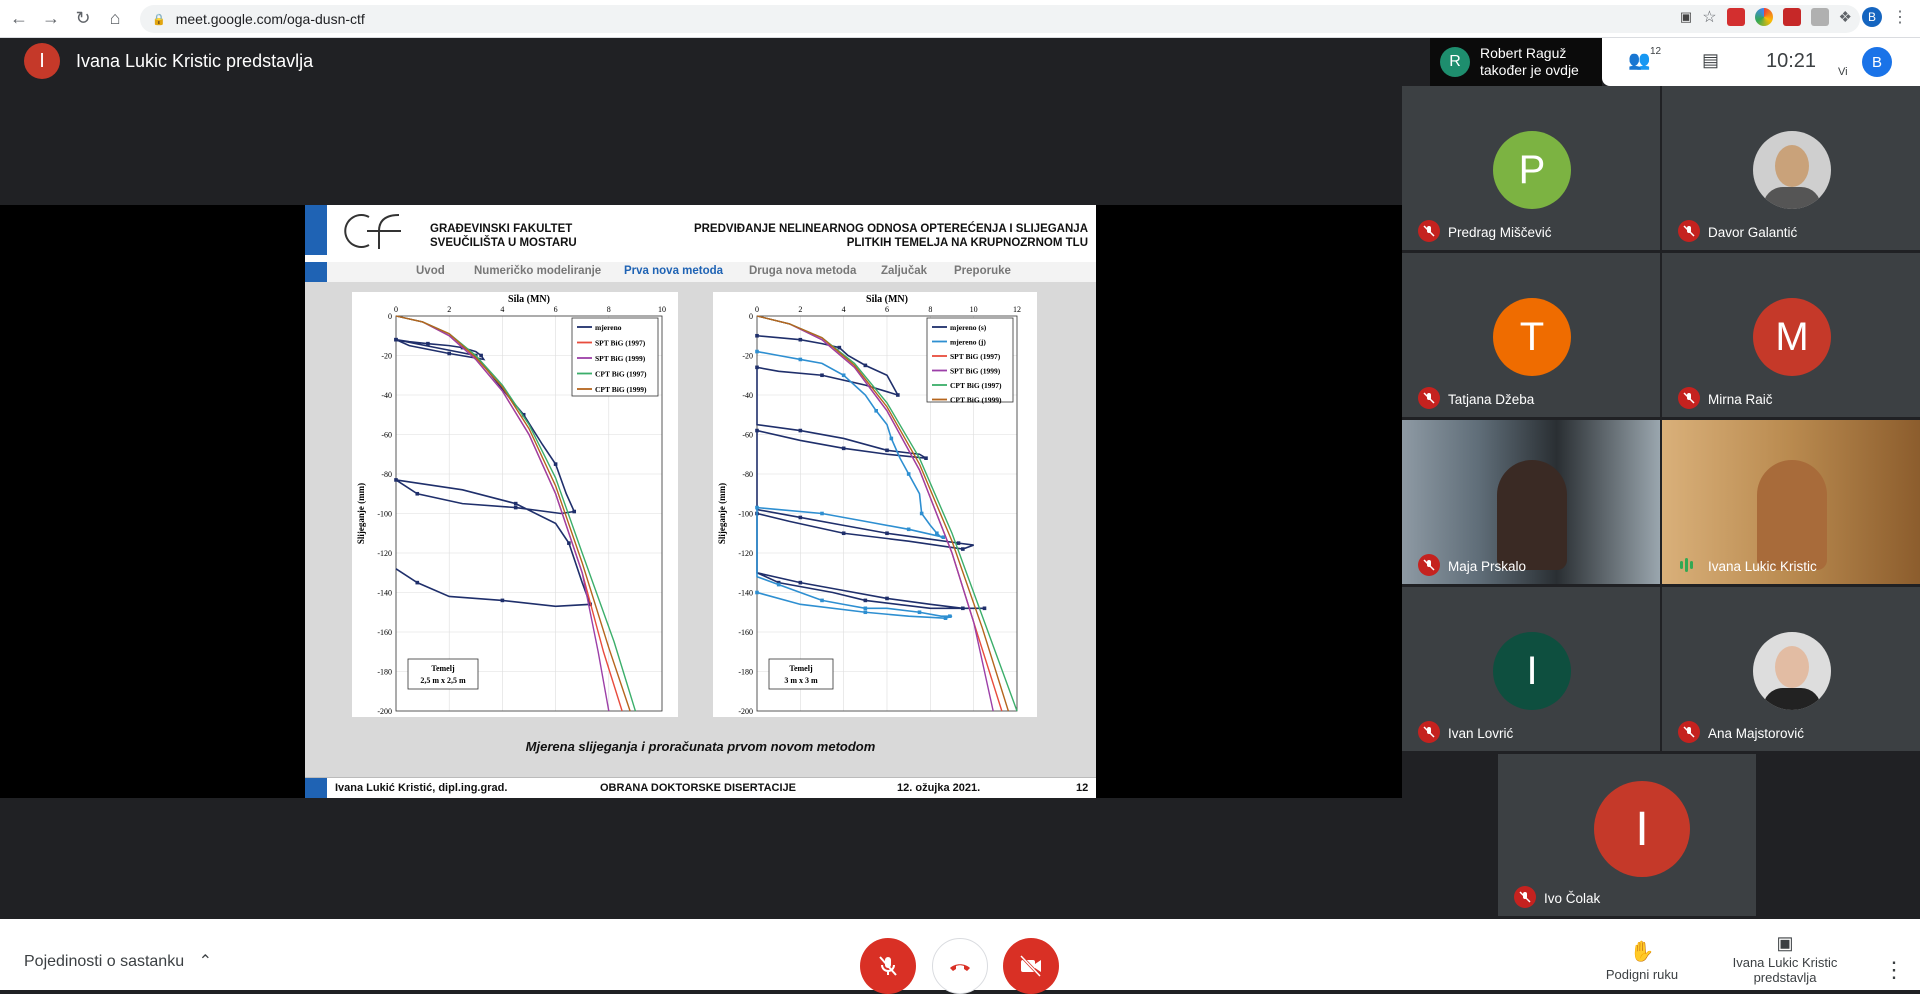  I want to click on legend-label: CPT BiG (1999), so click(621, 389).